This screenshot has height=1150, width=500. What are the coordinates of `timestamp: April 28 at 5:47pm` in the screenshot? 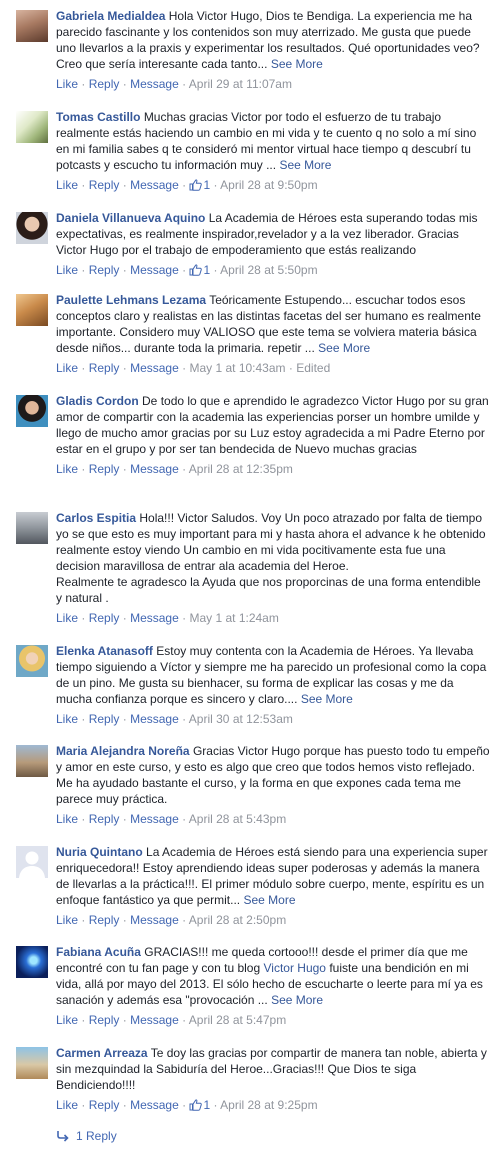 It's located at (237, 1020).